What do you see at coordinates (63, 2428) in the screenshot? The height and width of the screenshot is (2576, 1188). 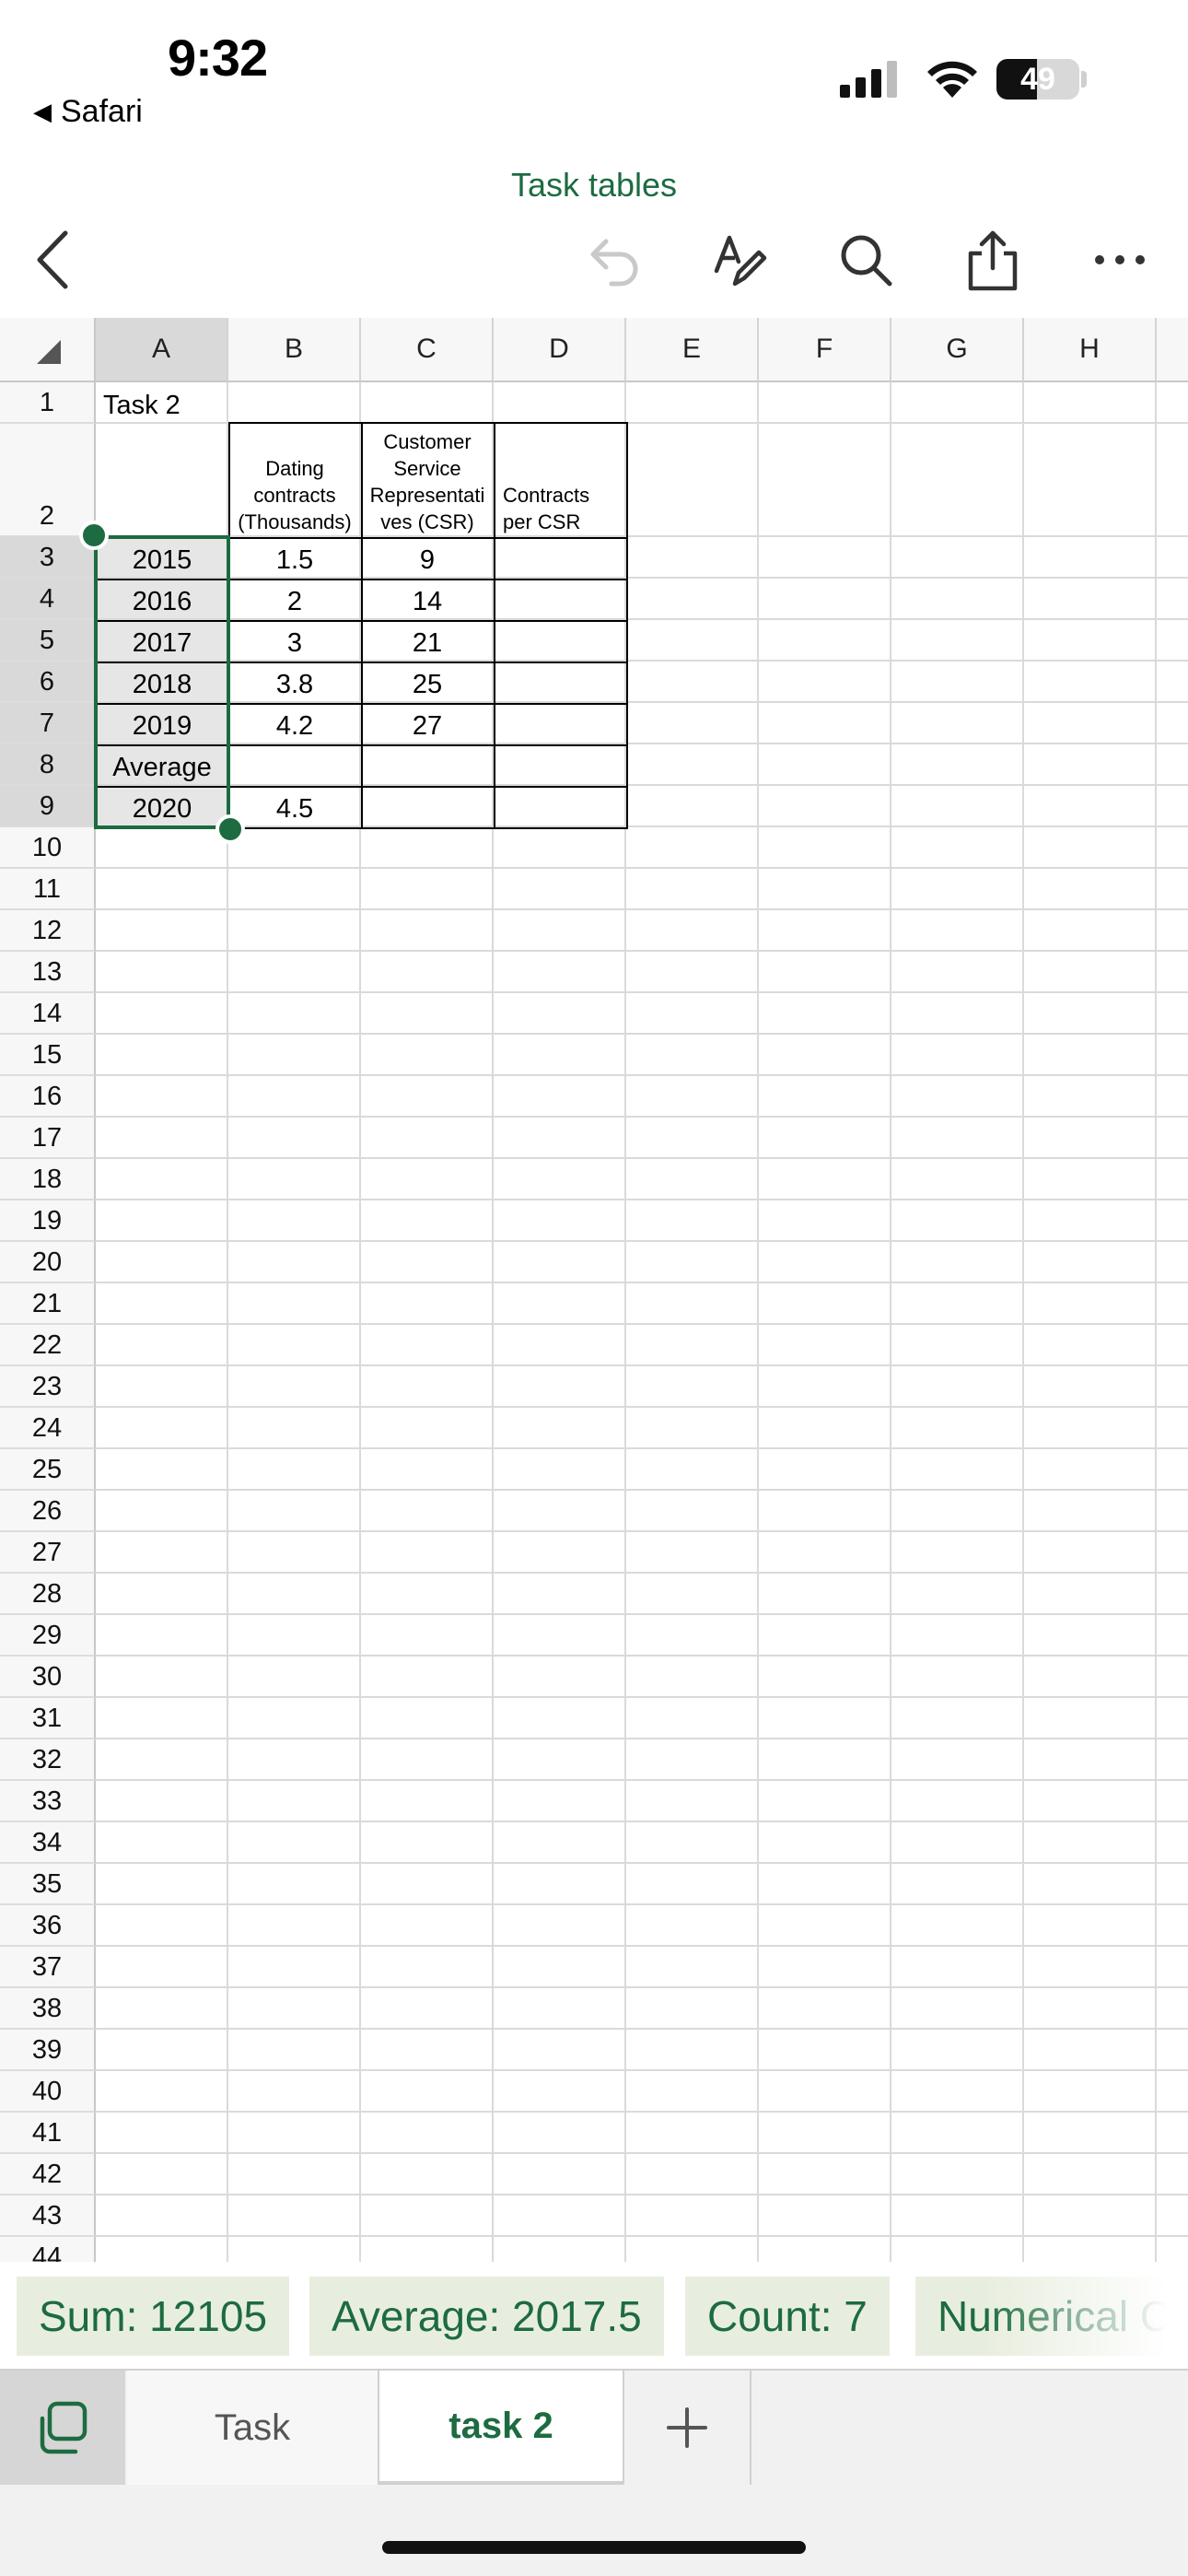 I see `sheet-switcher-button` at bounding box center [63, 2428].